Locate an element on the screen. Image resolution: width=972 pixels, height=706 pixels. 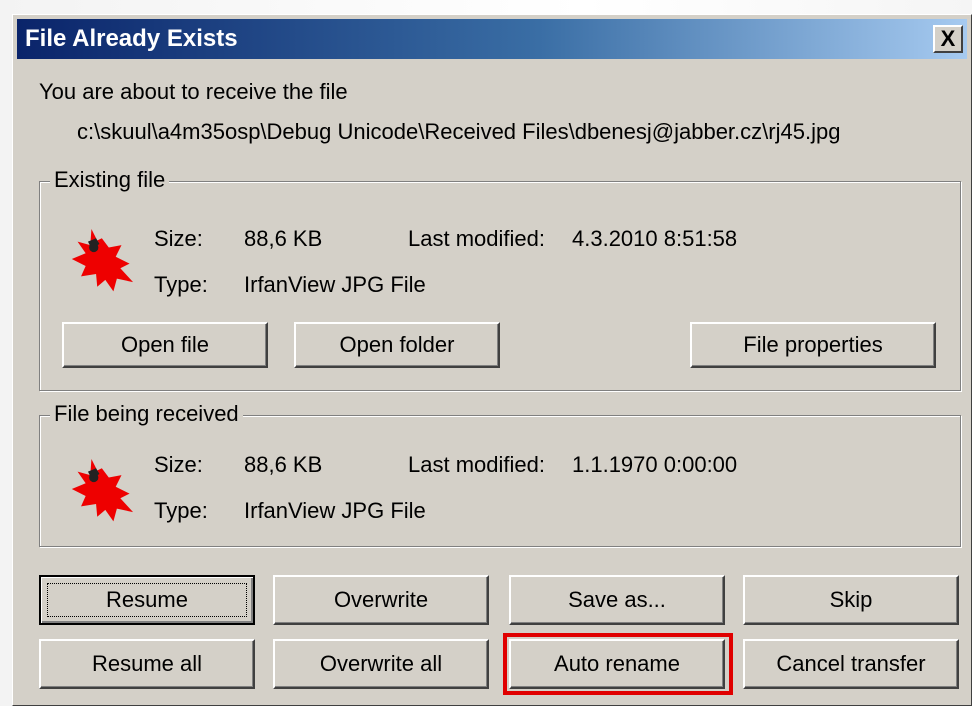
close-button: X is located at coordinates (948, 39).